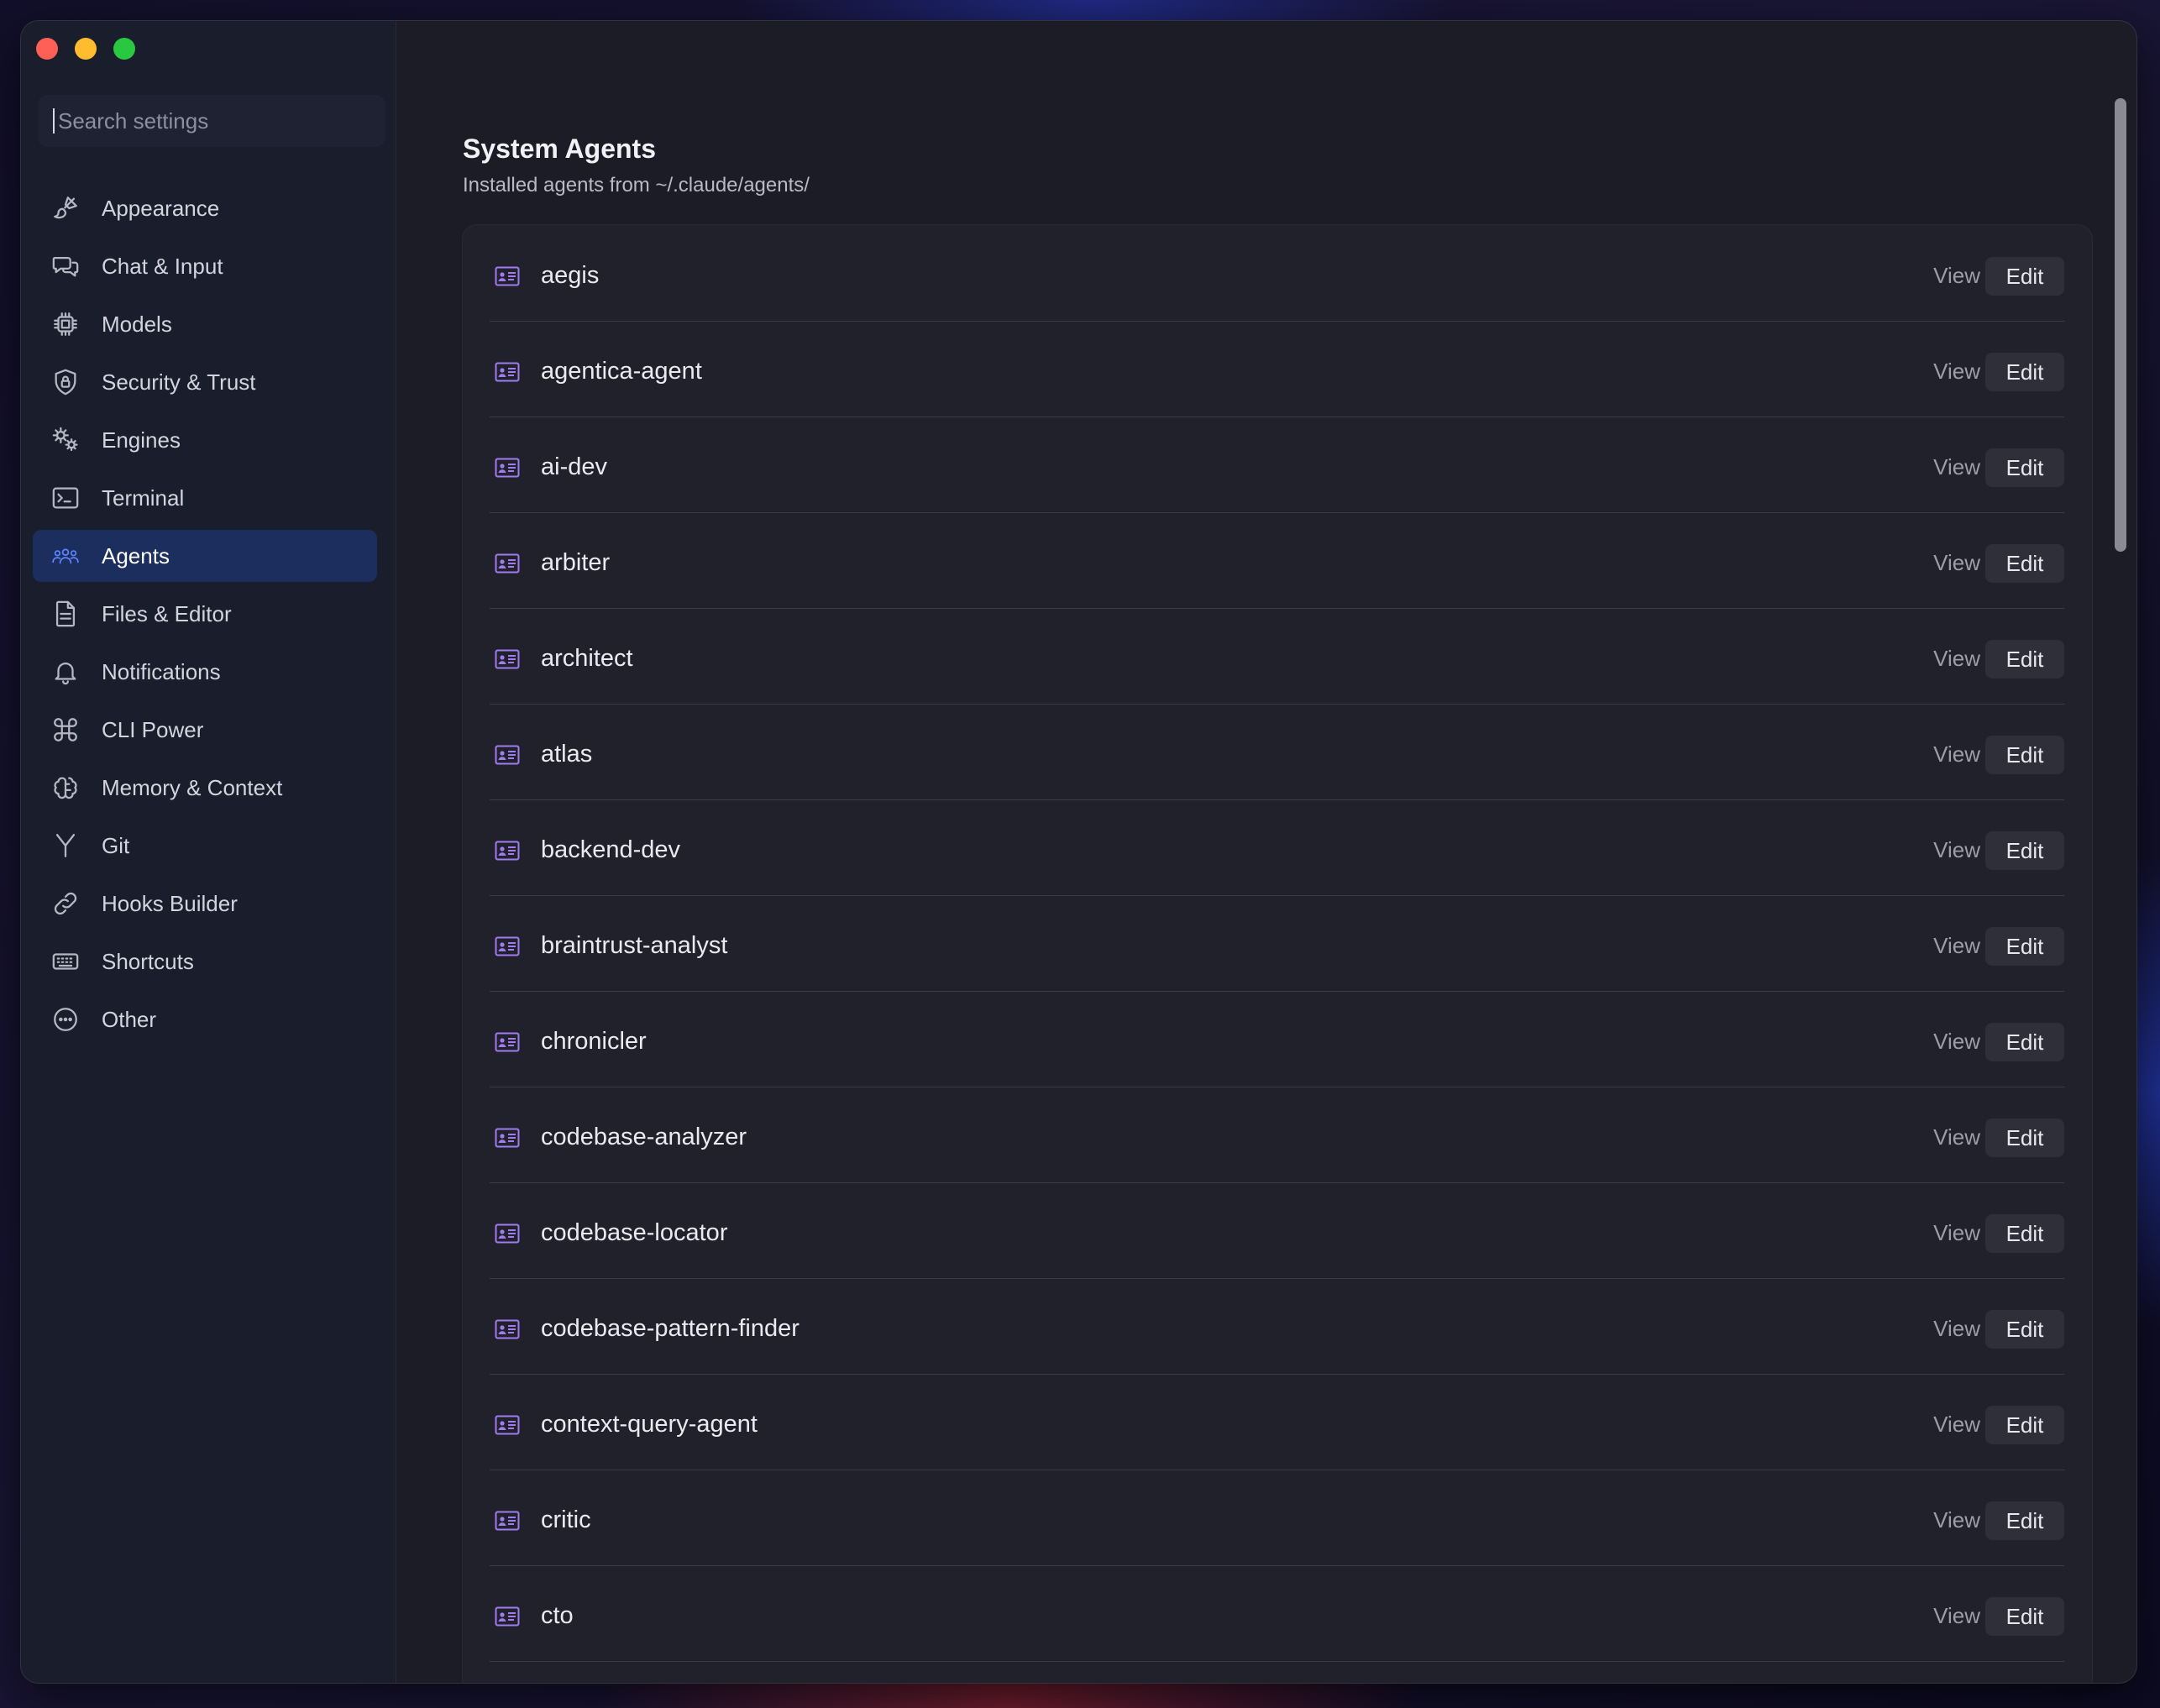  I want to click on agent-row: agentica-agent View Edit, so click(1277, 369).